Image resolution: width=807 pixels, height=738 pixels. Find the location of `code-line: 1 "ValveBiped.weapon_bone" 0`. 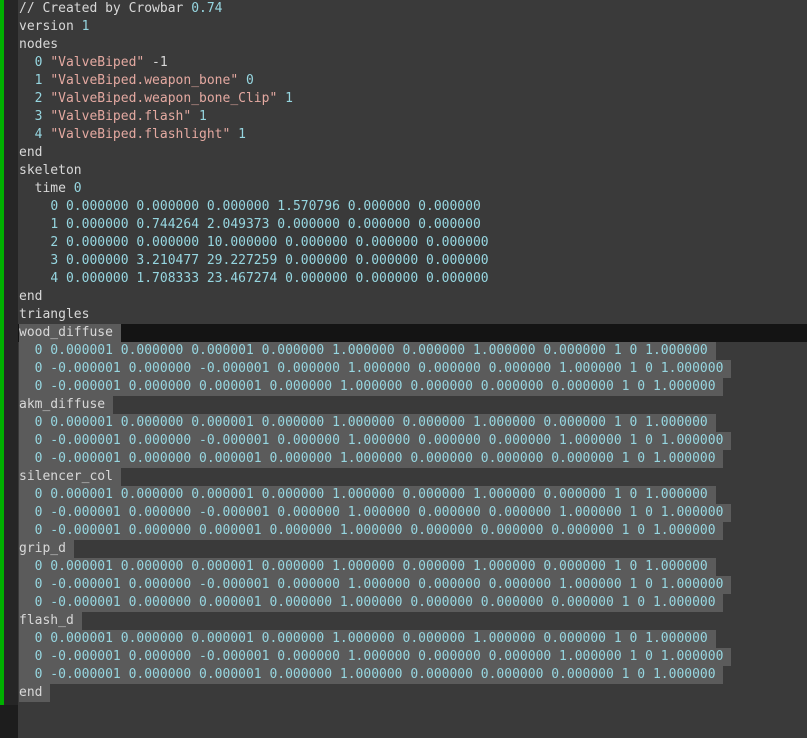

code-line: 1 "ValveBiped.weapon_bone" 0 is located at coordinates (413, 81).